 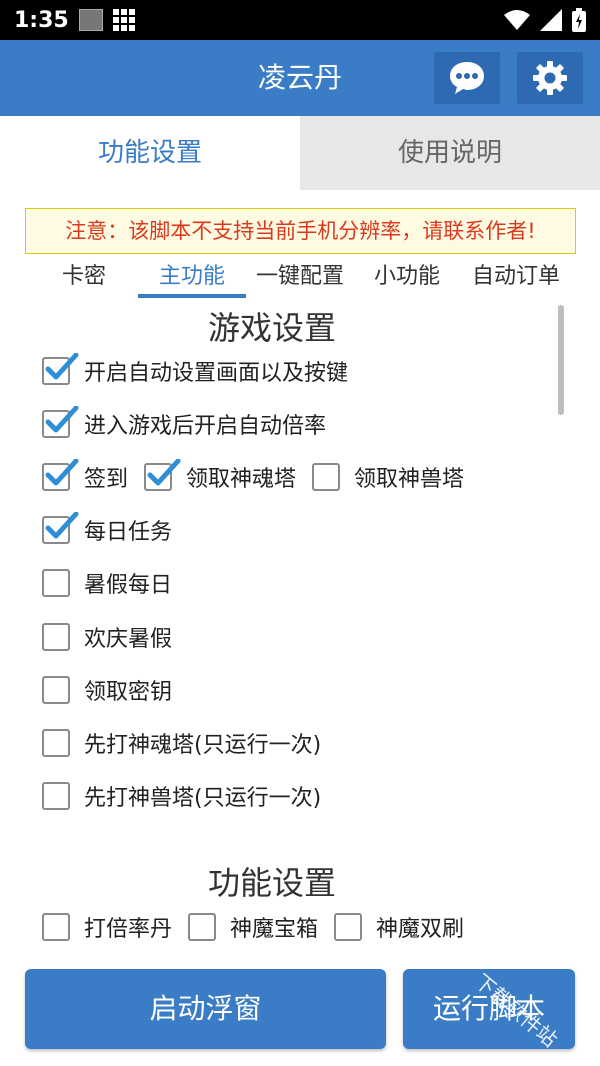 What do you see at coordinates (517, 20) in the screenshot?
I see `wifi-icon` at bounding box center [517, 20].